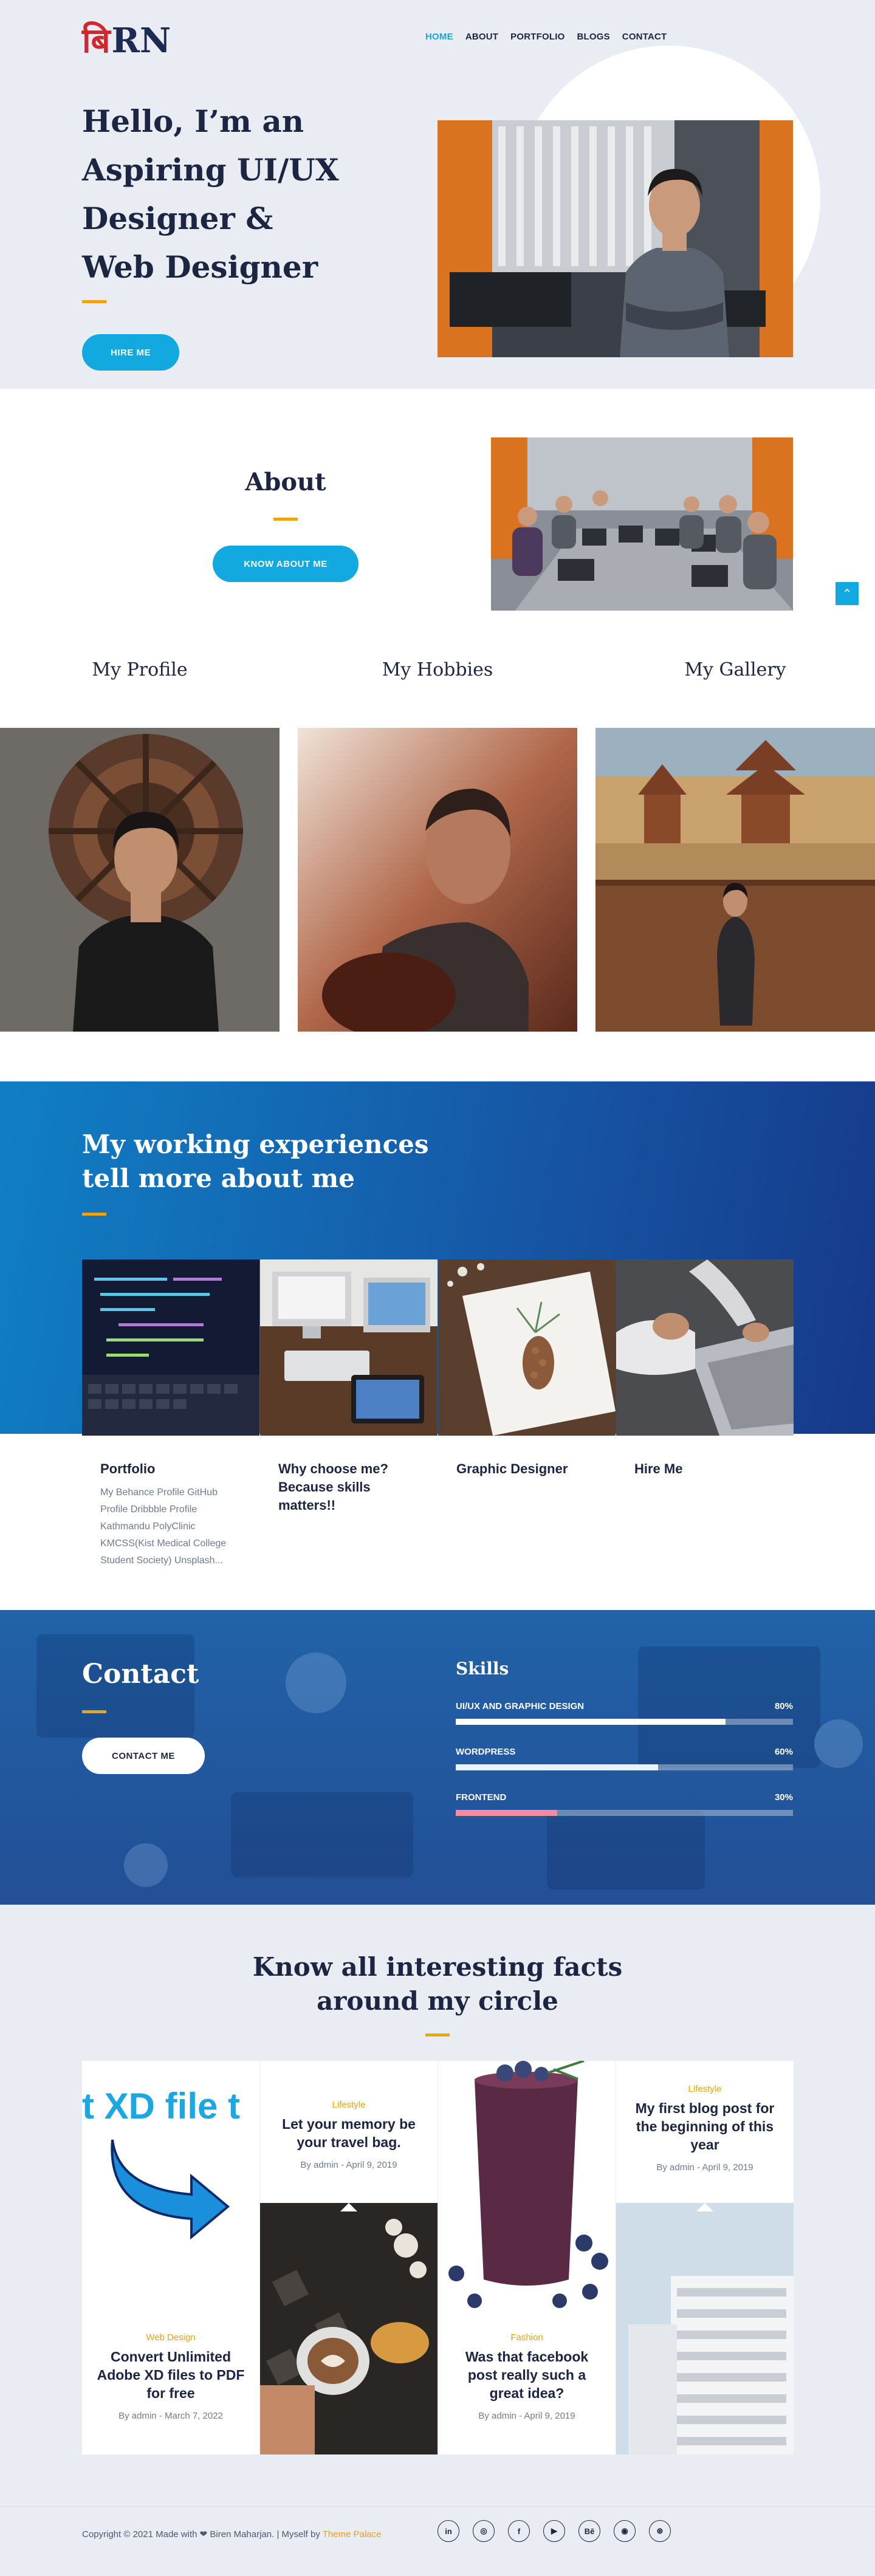 The image size is (875, 2576). I want to click on skill-name: WORDPRESS, so click(486, 1752).